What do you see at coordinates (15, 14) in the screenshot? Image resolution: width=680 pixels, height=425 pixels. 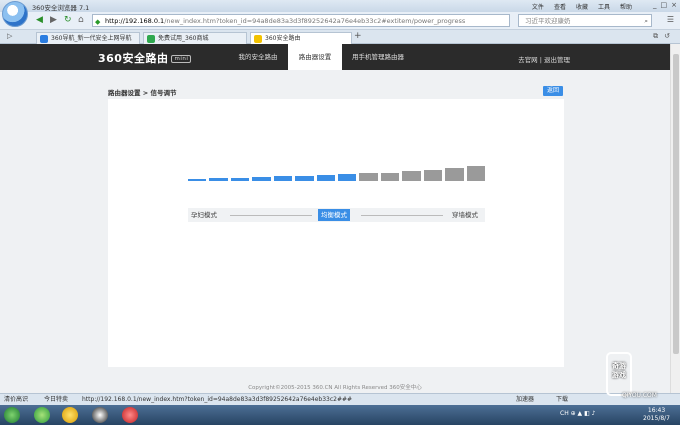 I see `browser-logo-icon` at bounding box center [15, 14].